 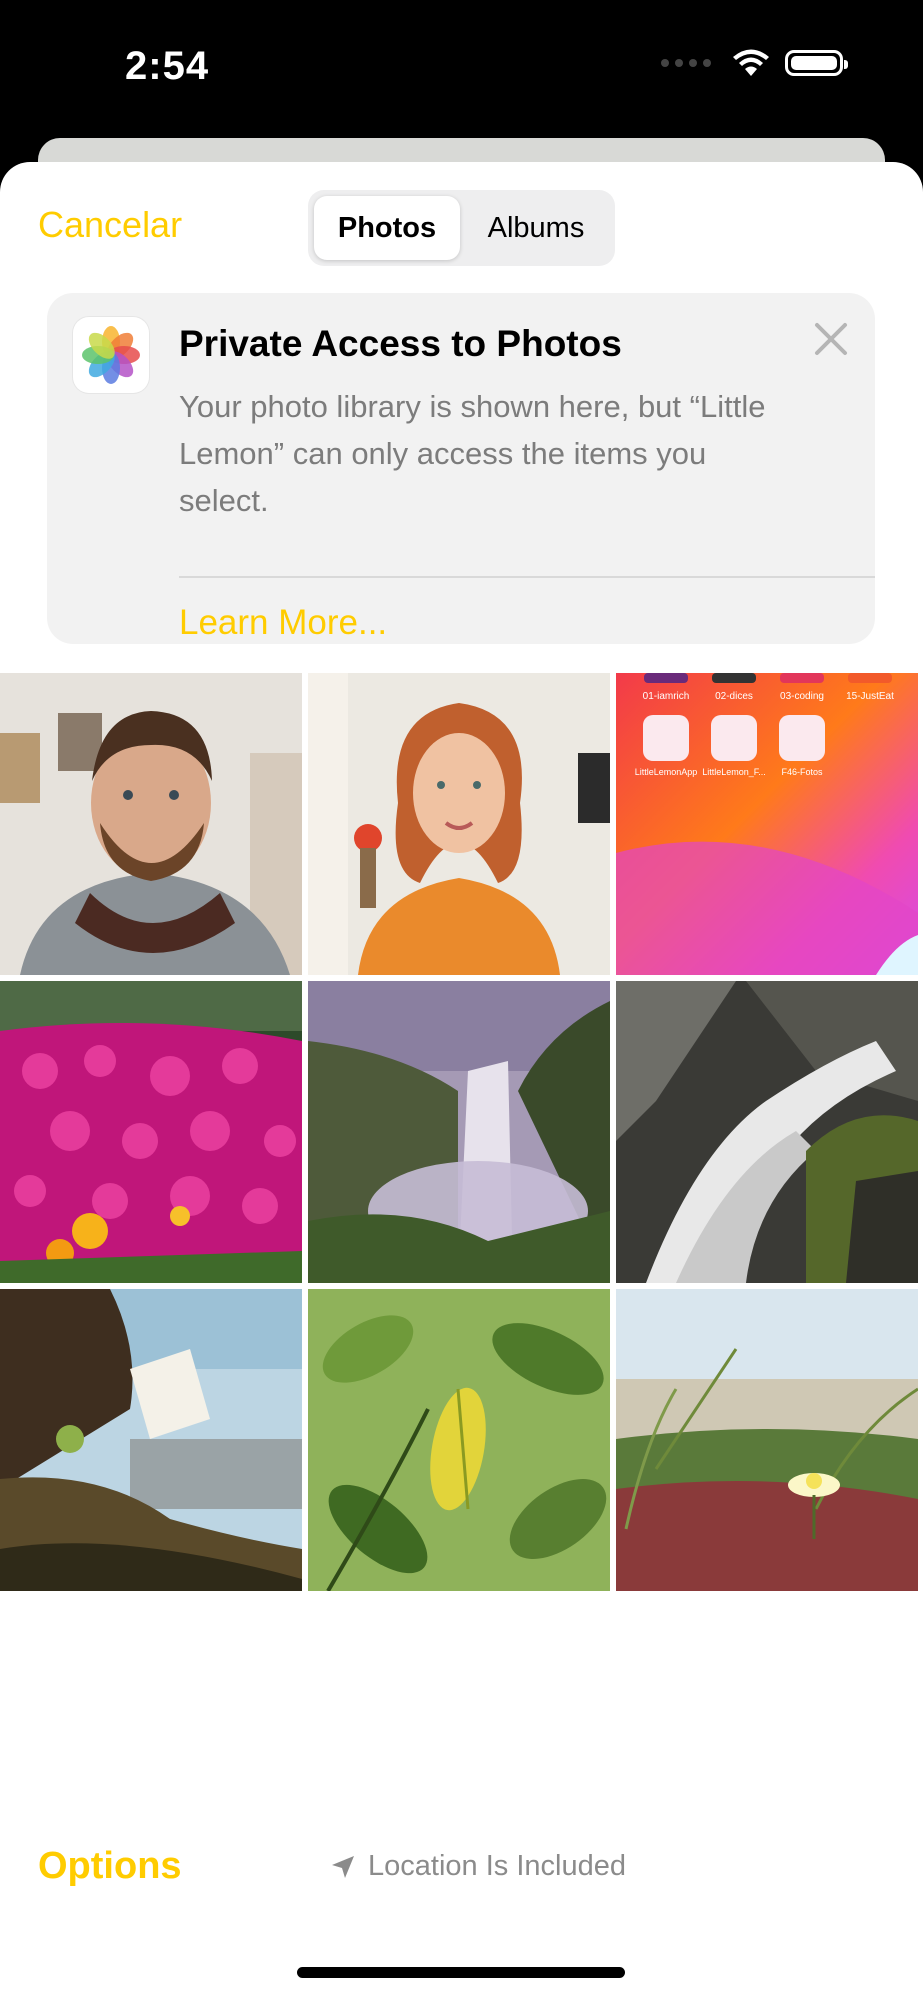 What do you see at coordinates (734, 696) in the screenshot?
I see `home-screen-label: 02-dices` at bounding box center [734, 696].